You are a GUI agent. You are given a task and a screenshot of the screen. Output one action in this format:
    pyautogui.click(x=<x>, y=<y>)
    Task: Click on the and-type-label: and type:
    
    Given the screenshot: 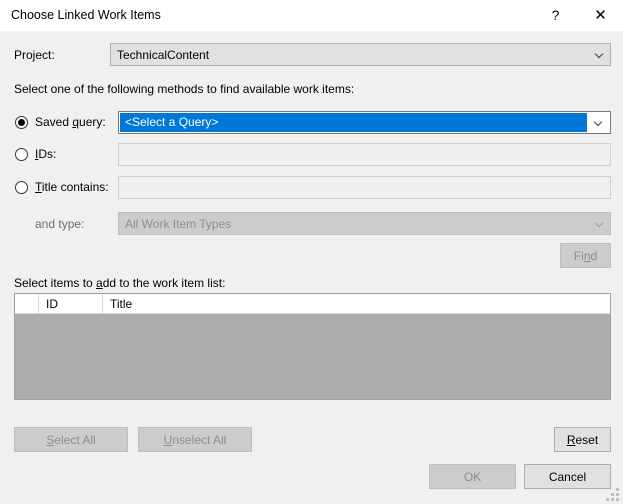 What is the action you would take?
    pyautogui.click(x=60, y=224)
    